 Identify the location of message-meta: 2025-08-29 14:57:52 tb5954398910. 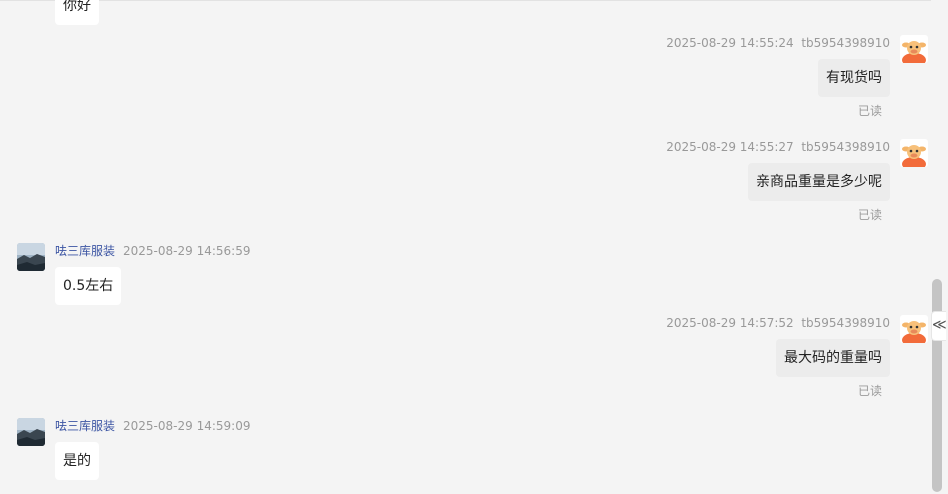
(778, 323).